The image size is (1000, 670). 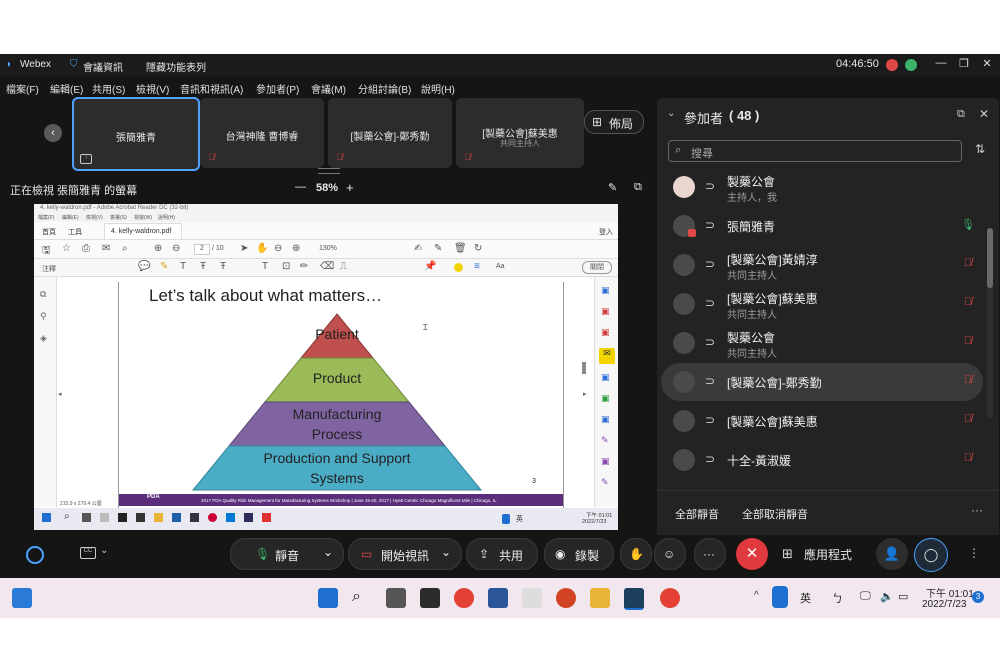 What do you see at coordinates (43, 316) in the screenshot?
I see `attachment-icon: ⚲` at bounding box center [43, 316].